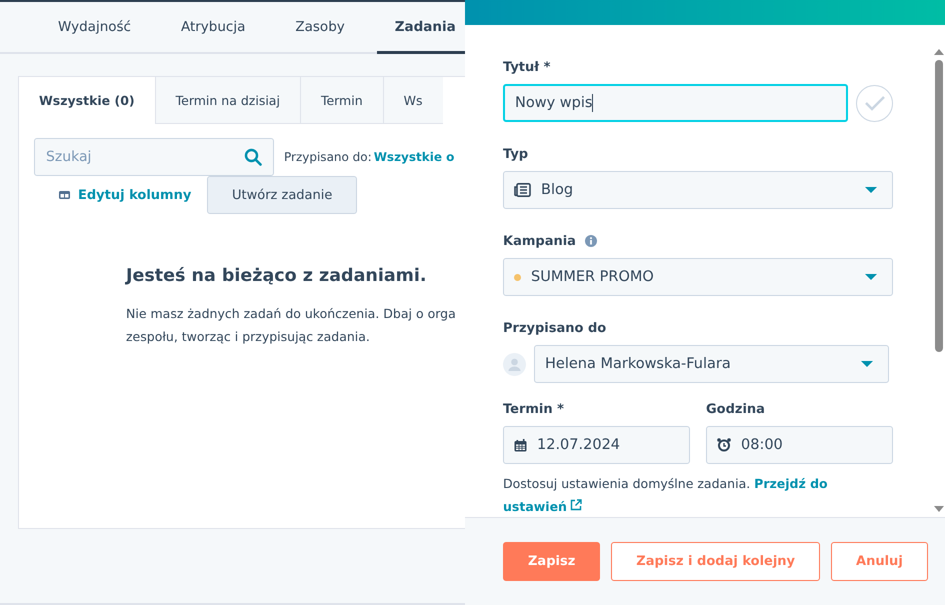  What do you see at coordinates (590, 241) in the screenshot?
I see `info-icon` at bounding box center [590, 241].